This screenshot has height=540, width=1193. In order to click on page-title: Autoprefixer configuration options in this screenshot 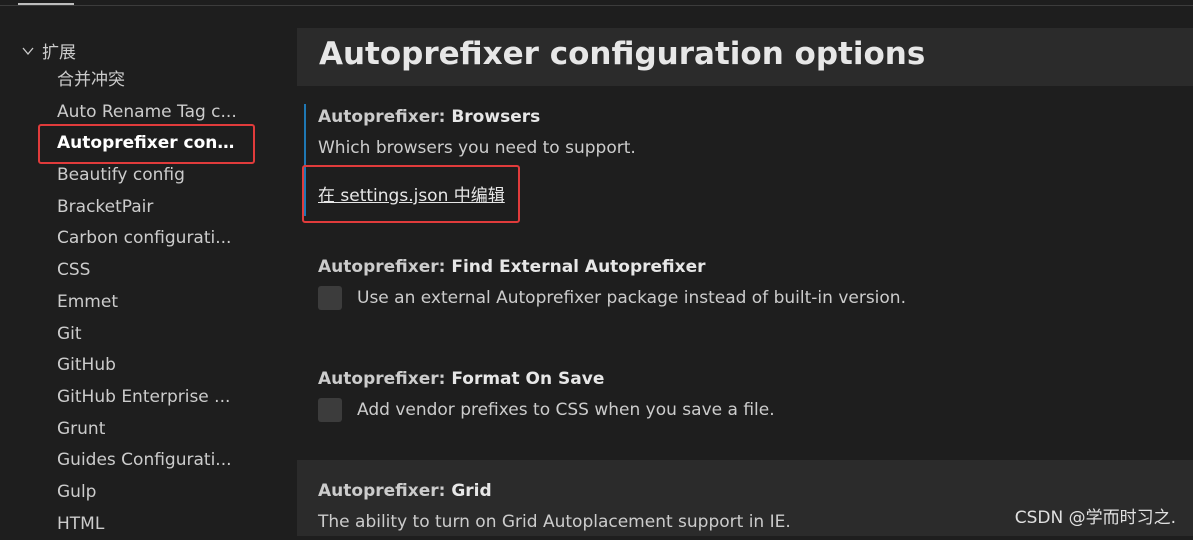, I will do `click(622, 54)`.